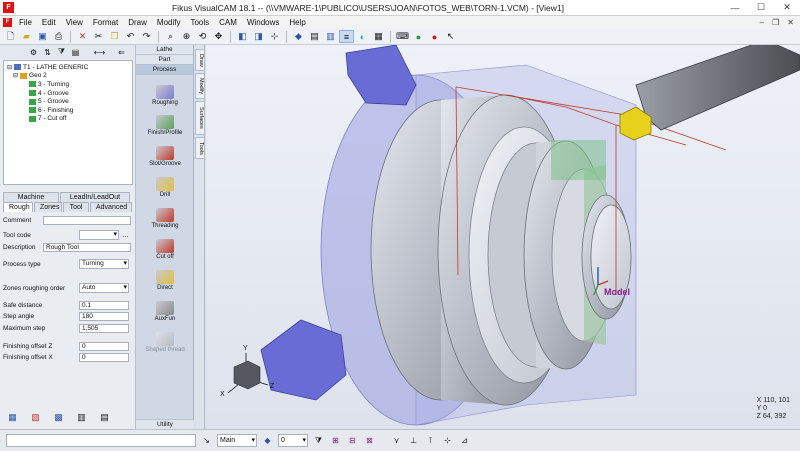 The image size is (800, 451). I want to click on tab-tools: Tools, so click(200, 148).